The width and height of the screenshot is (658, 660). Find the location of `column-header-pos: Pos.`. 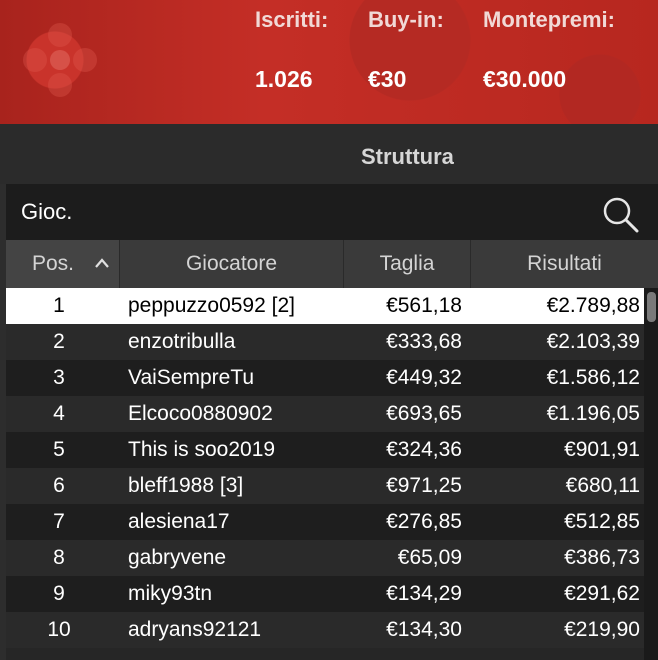

column-header-pos: Pos. is located at coordinates (63, 264).